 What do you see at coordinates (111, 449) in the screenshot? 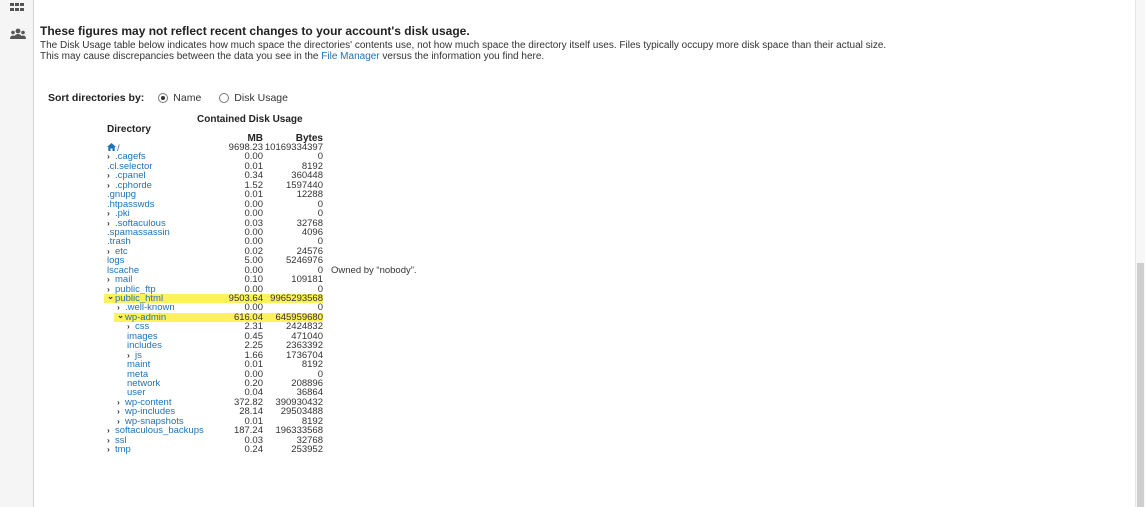
I see `chevron-right-icon: ›` at bounding box center [111, 449].